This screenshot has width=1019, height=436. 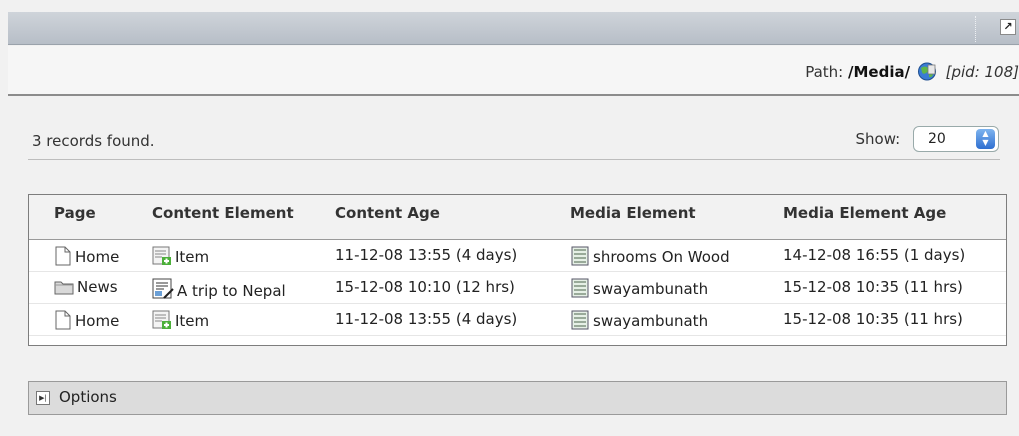 I want to click on media-element-name: shrooms On Wood, so click(x=661, y=257).